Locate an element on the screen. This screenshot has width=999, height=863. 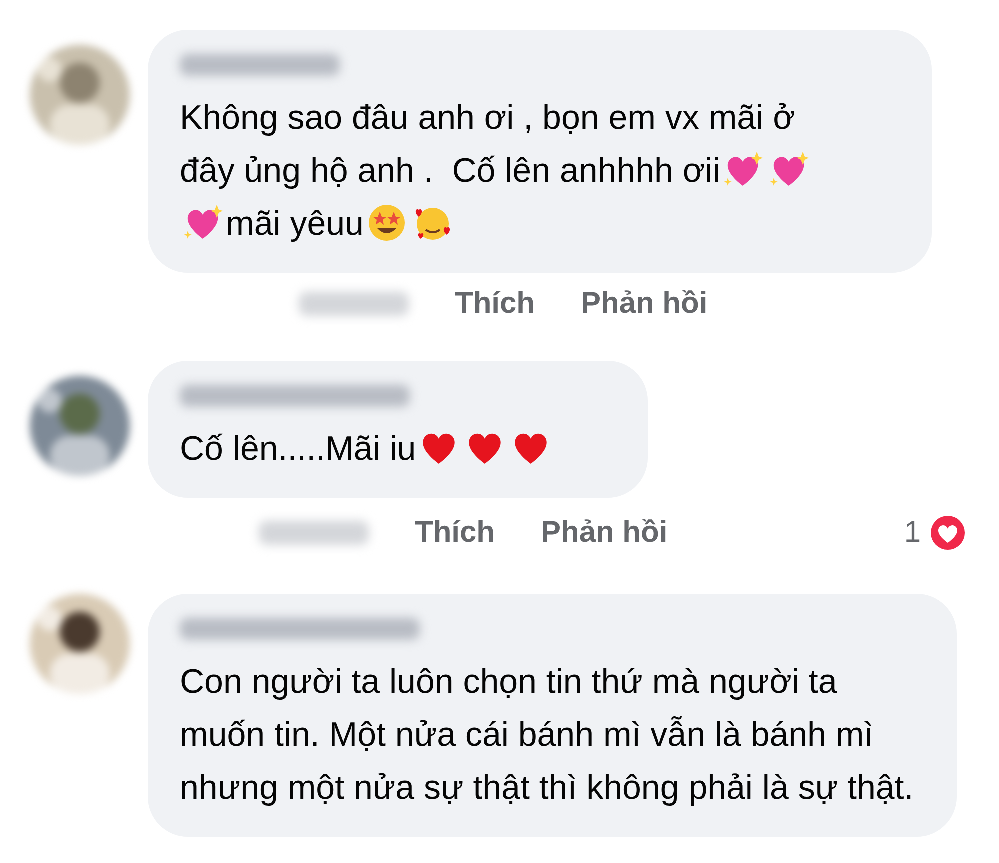
comment-text: mãi yêuu is located at coordinates (295, 224).